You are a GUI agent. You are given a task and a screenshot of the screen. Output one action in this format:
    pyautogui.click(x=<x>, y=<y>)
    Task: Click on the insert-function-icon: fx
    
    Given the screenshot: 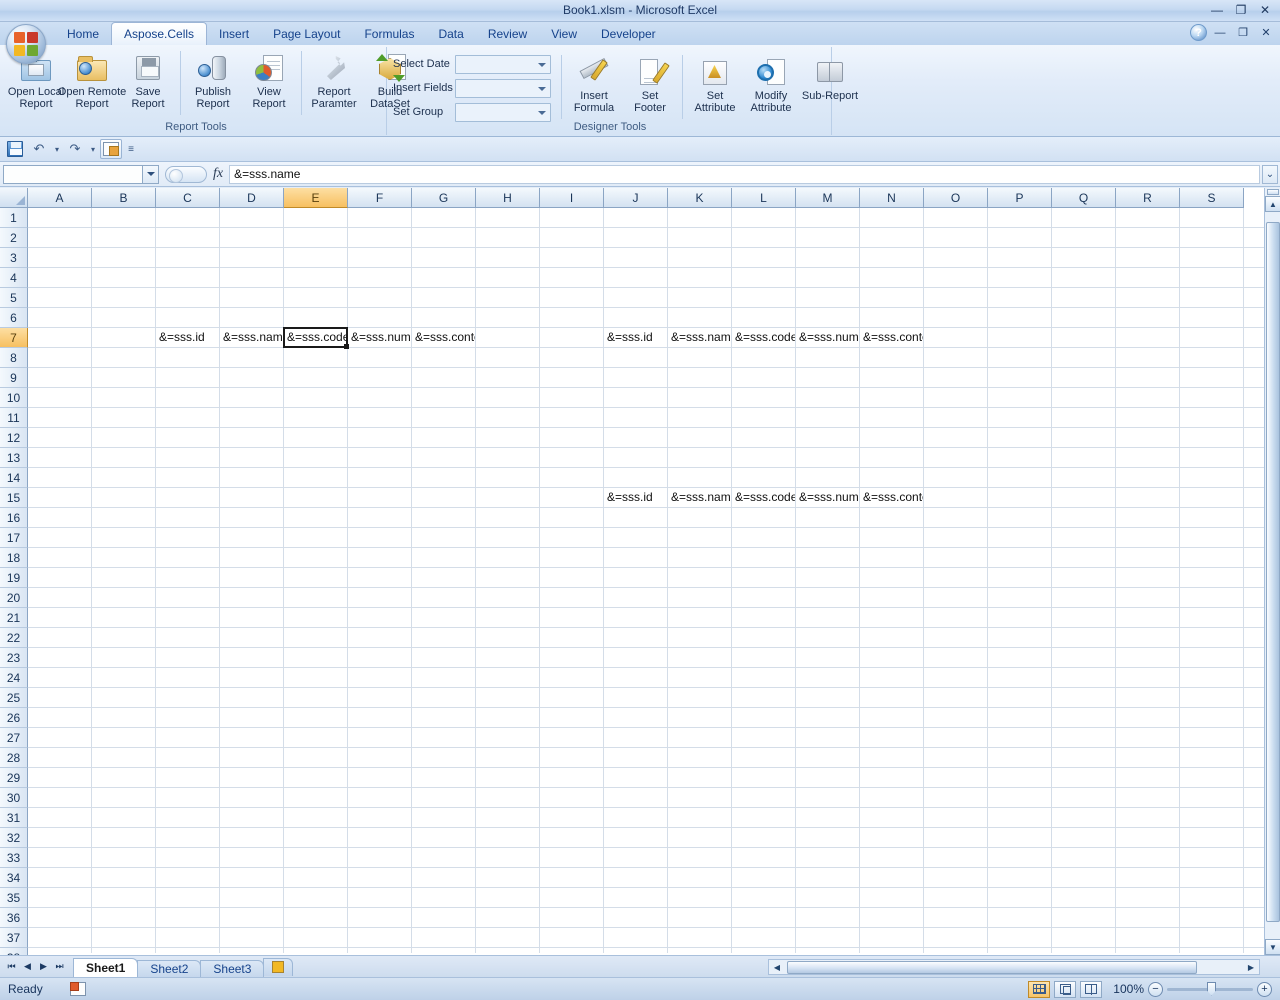 What is the action you would take?
    pyautogui.click(x=218, y=174)
    